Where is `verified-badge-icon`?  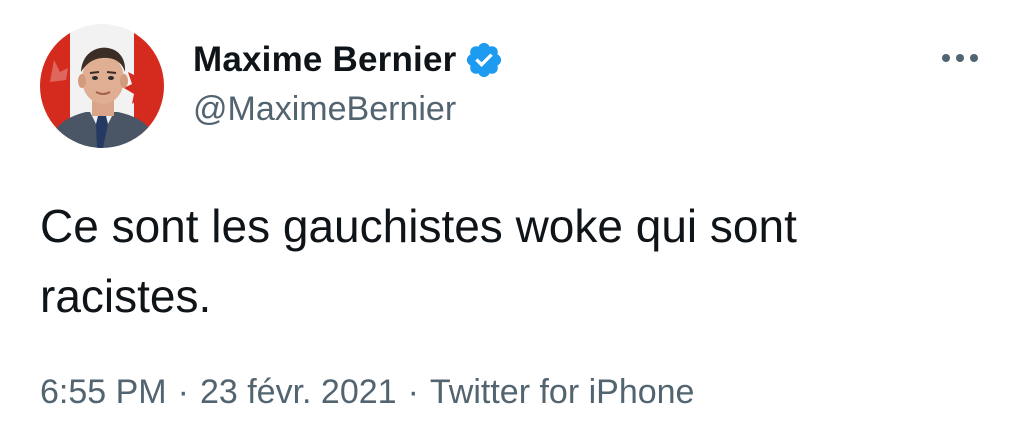
verified-badge-icon is located at coordinates (484, 60).